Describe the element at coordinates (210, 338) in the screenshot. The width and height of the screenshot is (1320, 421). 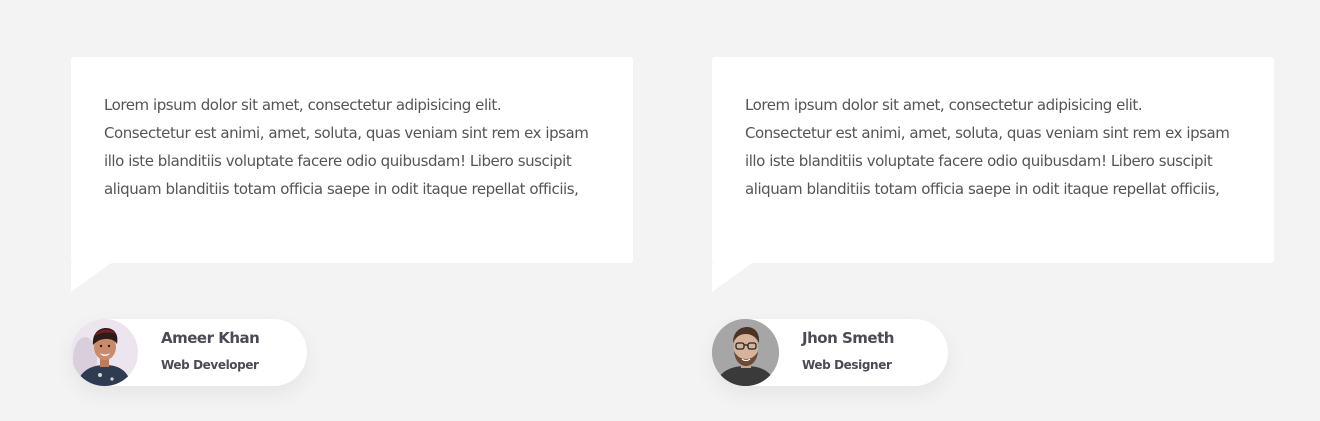
I see `author-name: Ameer Khan` at that location.